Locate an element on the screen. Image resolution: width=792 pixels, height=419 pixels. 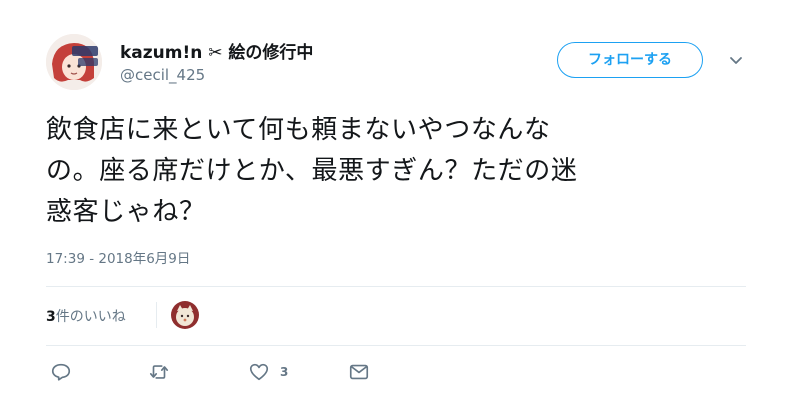
like-button: 3 is located at coordinates (268, 372).